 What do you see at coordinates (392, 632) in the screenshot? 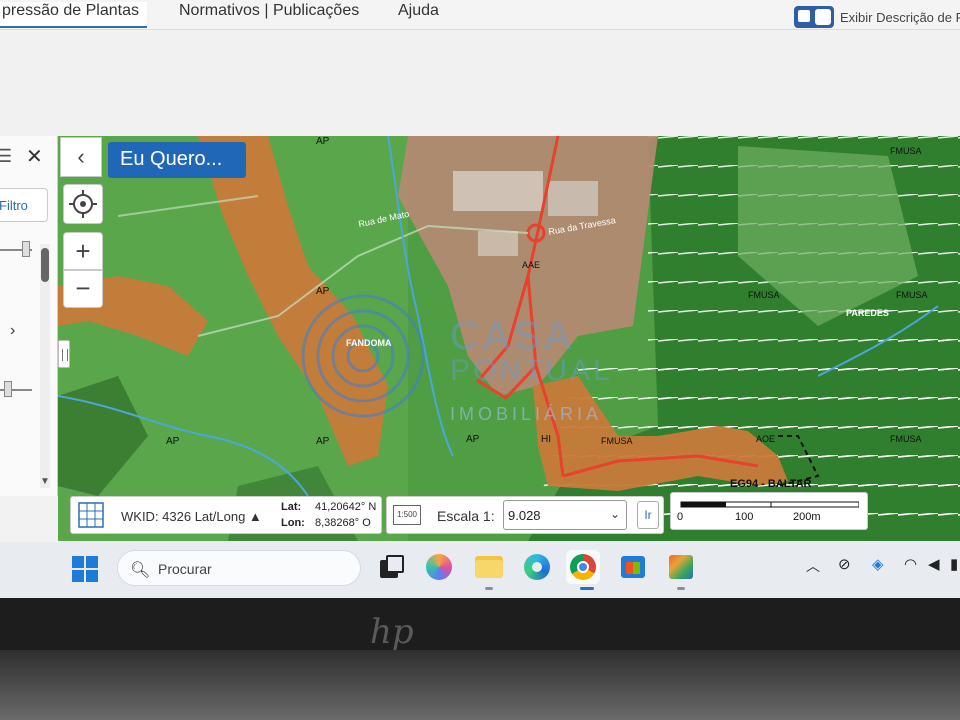
I see `hp-logo: hp` at bounding box center [392, 632].